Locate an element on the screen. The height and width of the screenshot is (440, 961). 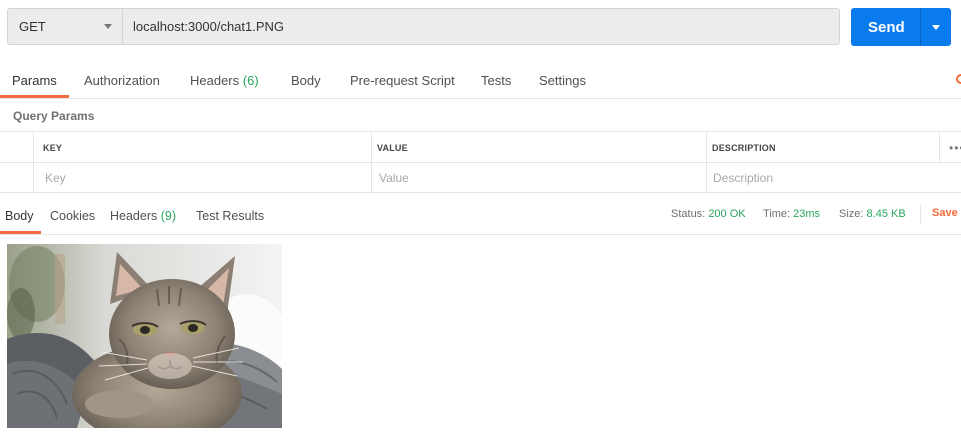
param-description-input is located at coordinates (833, 177).